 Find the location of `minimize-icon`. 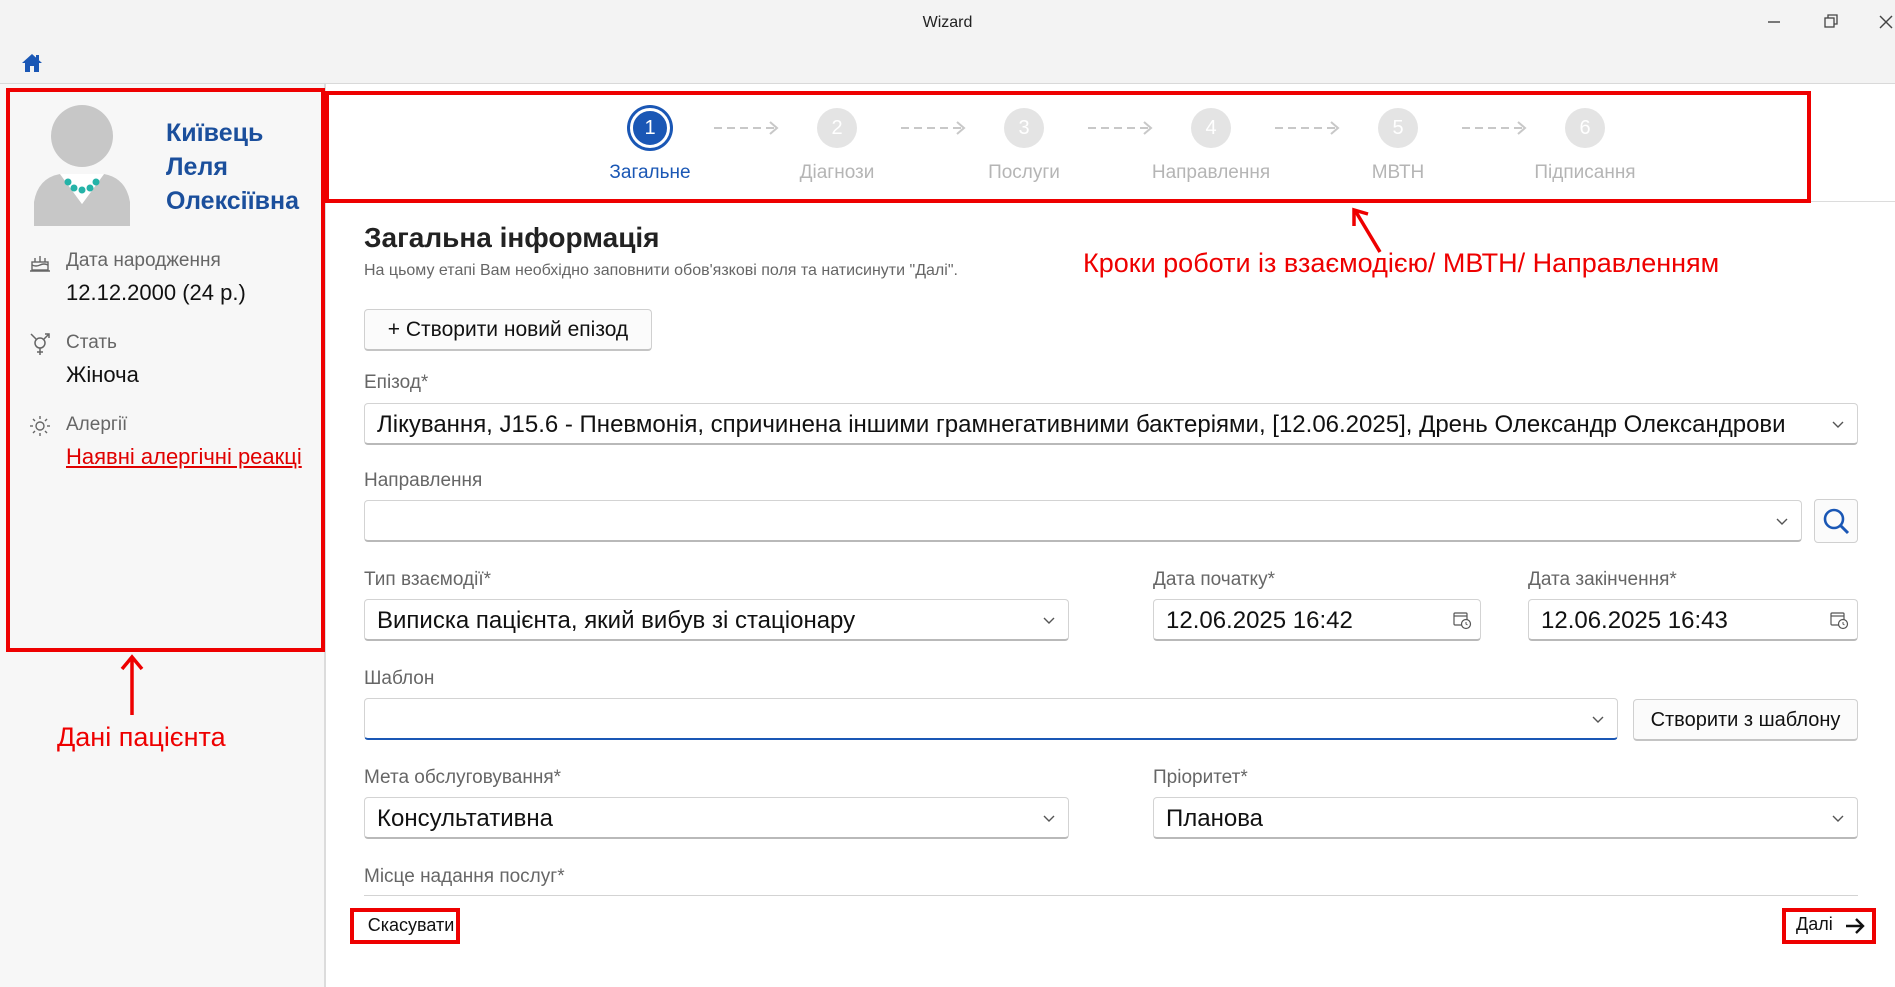

minimize-icon is located at coordinates (1774, 22).